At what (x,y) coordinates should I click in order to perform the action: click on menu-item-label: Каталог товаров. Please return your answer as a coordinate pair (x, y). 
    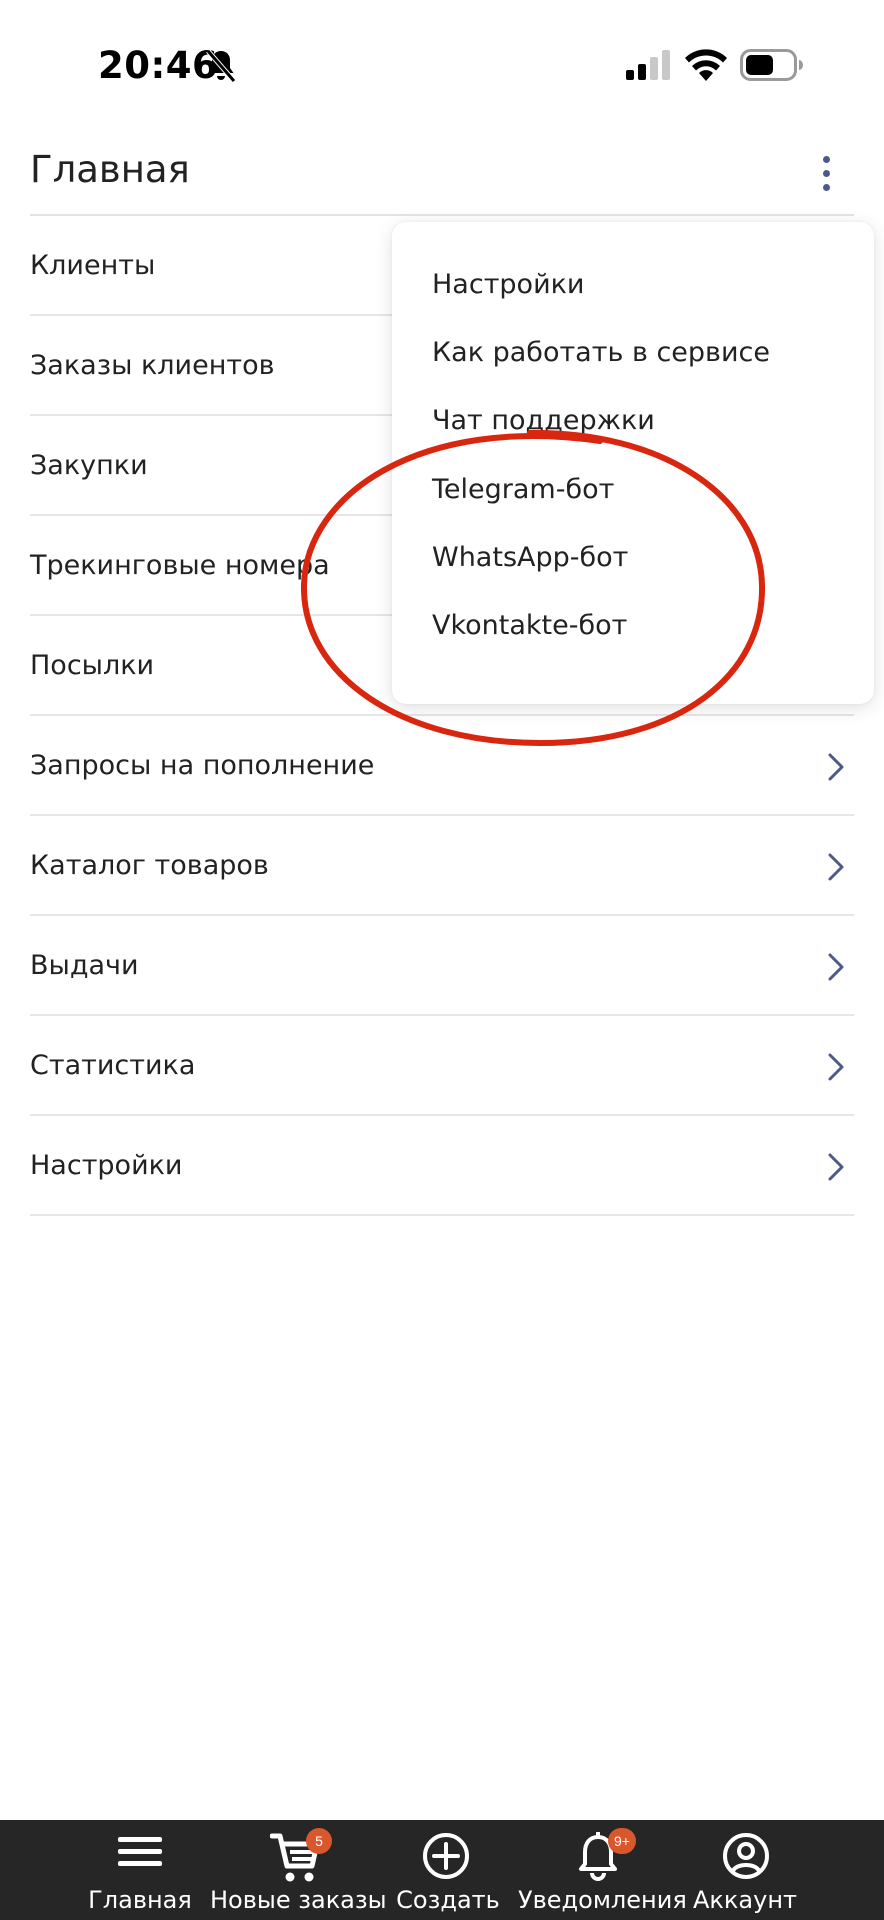
    Looking at the image, I should click on (149, 865).